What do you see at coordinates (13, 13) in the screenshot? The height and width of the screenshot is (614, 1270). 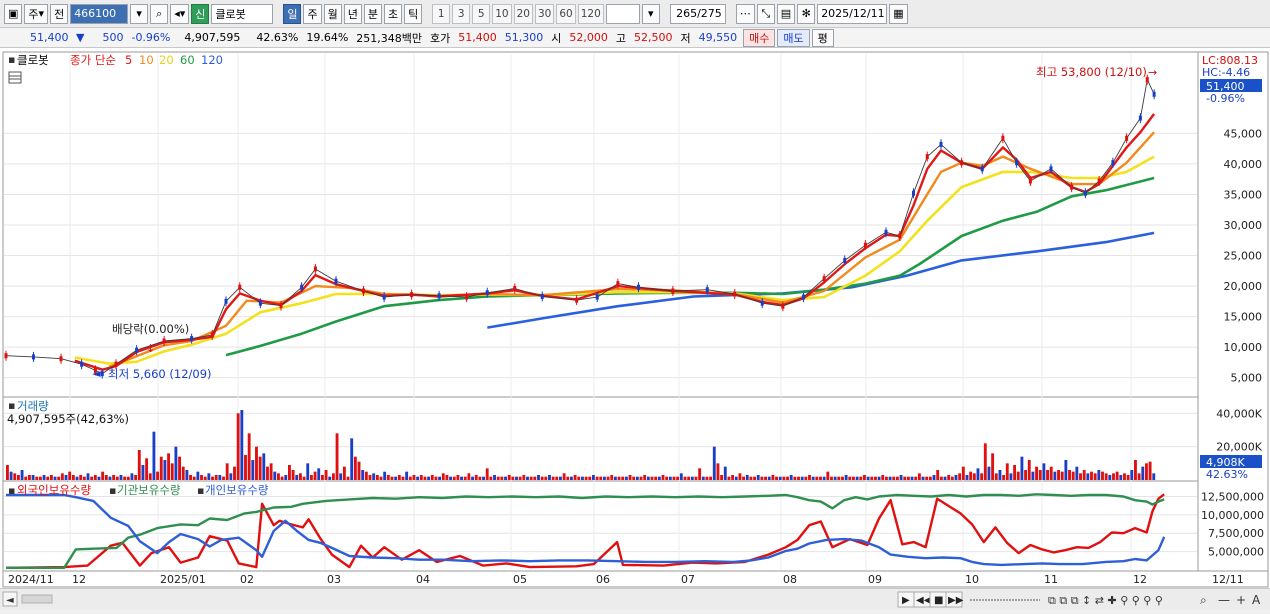 I see `chart-window-icon: ▣` at bounding box center [13, 13].